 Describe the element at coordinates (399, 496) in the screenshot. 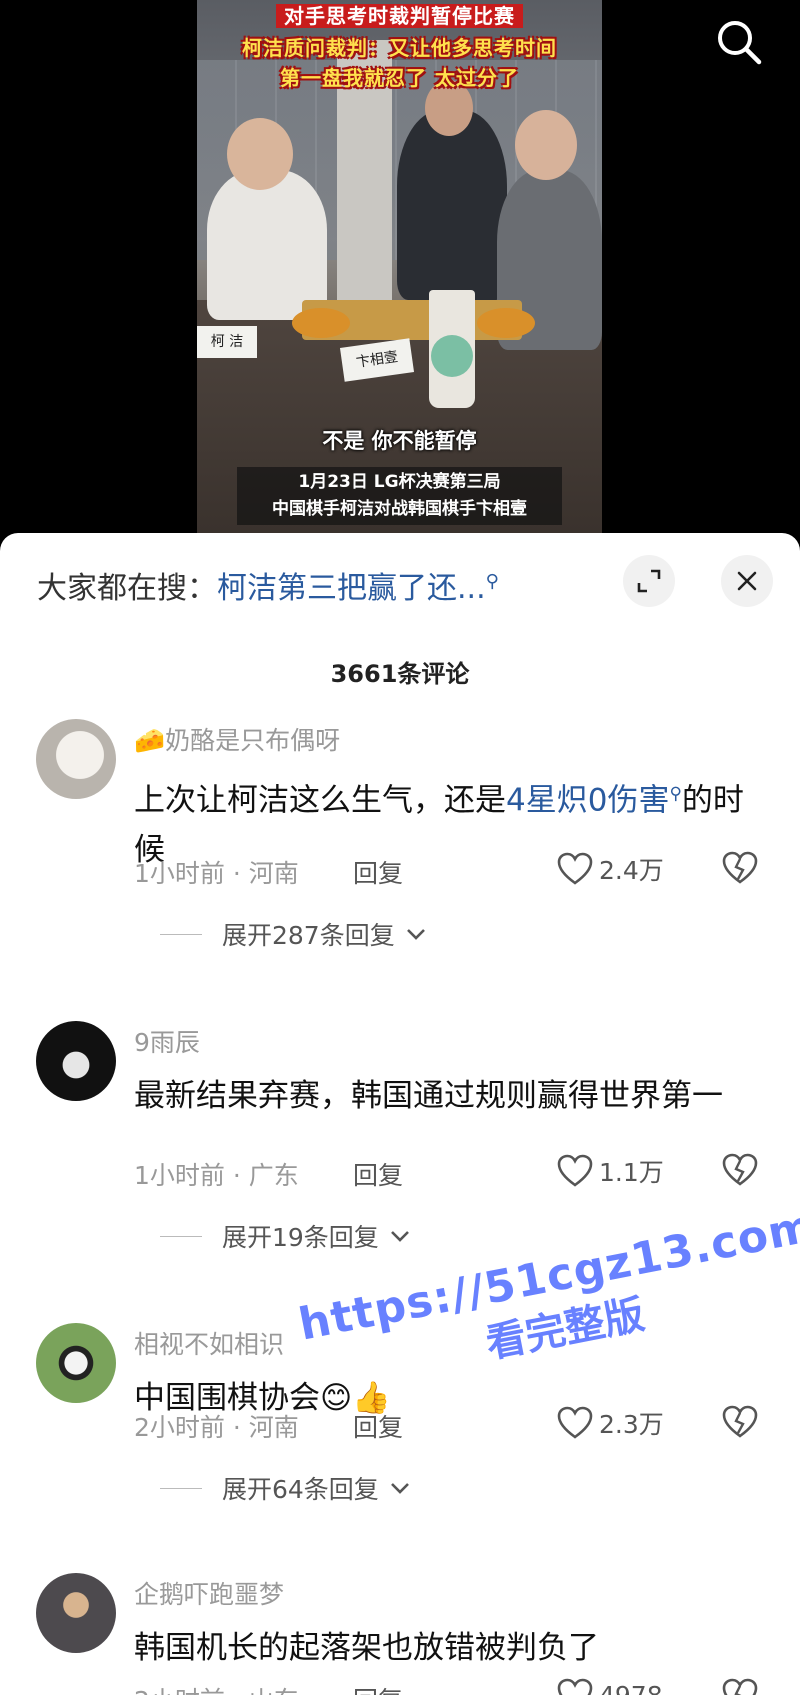

I see `video-caption: 1月23日 LG杯决赛第三局 中国棋手柯洁对战韩国棋手卞相壹` at that location.